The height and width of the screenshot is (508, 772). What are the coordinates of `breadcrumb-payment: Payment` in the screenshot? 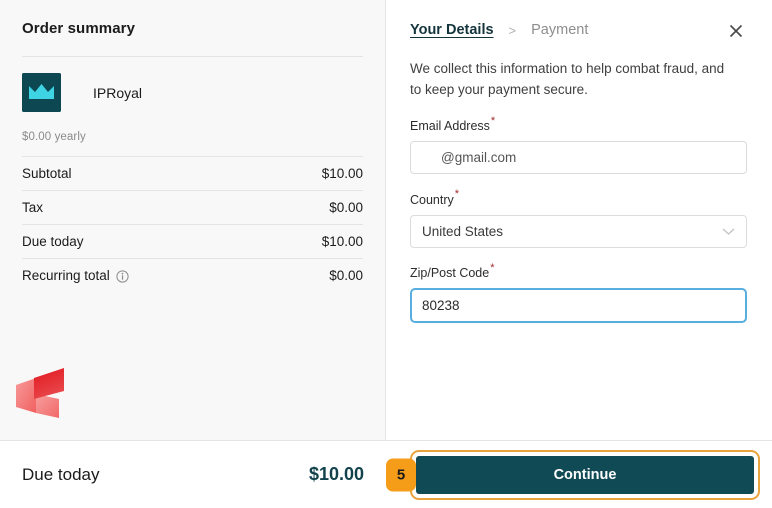 It's located at (559, 30).